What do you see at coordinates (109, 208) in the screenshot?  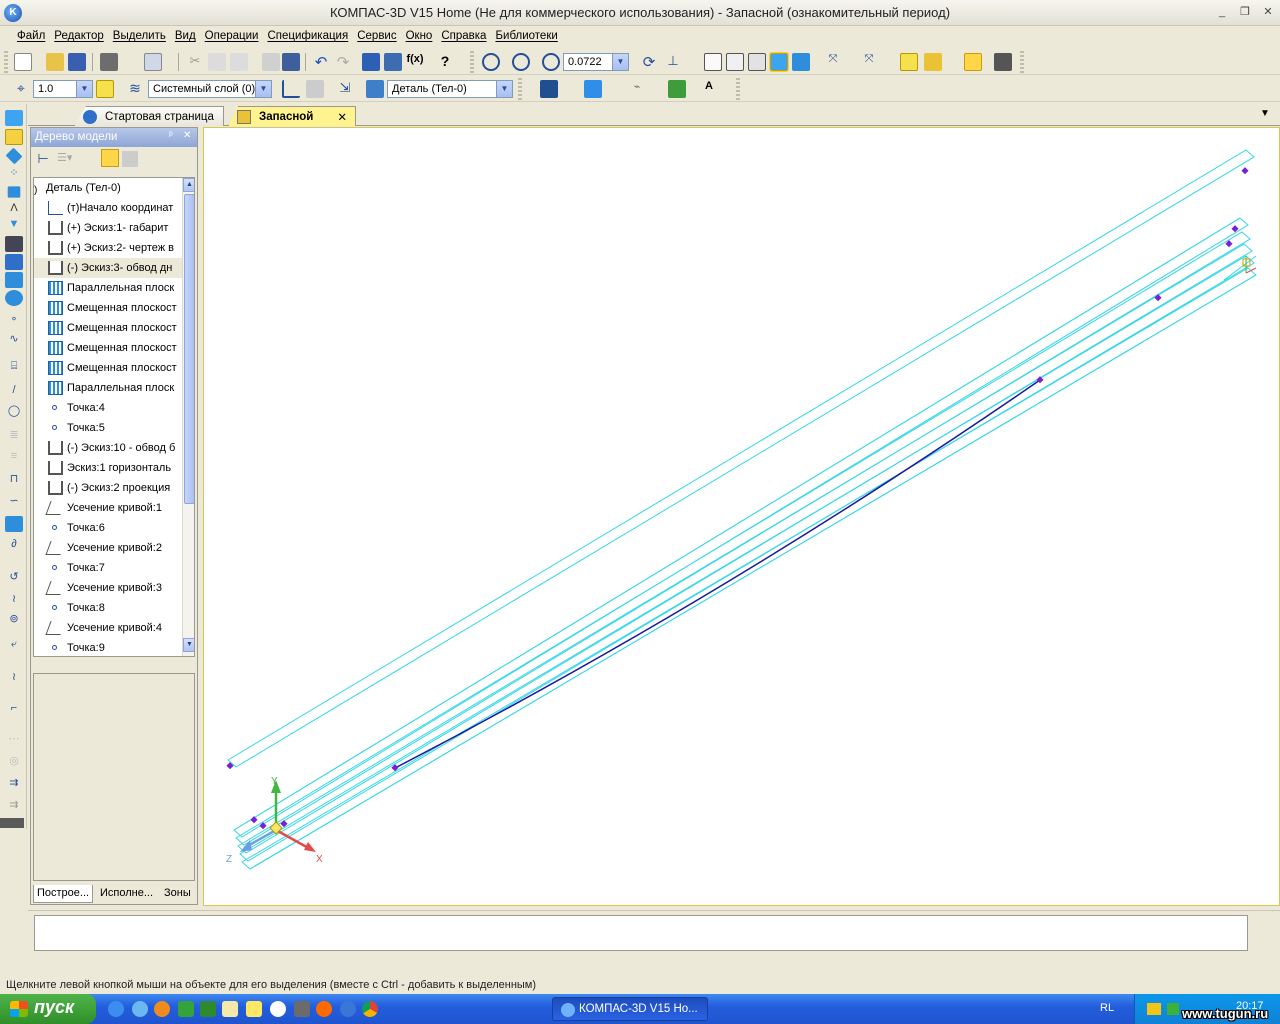 I see `tree-item: (т)Начало координат` at bounding box center [109, 208].